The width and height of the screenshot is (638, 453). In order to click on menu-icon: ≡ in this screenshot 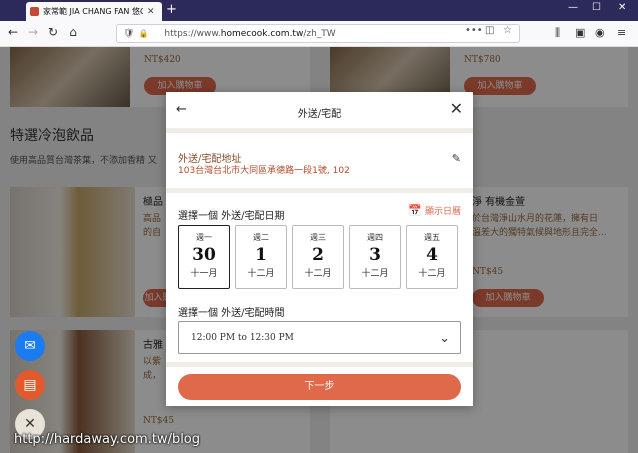, I will do `click(621, 32)`.